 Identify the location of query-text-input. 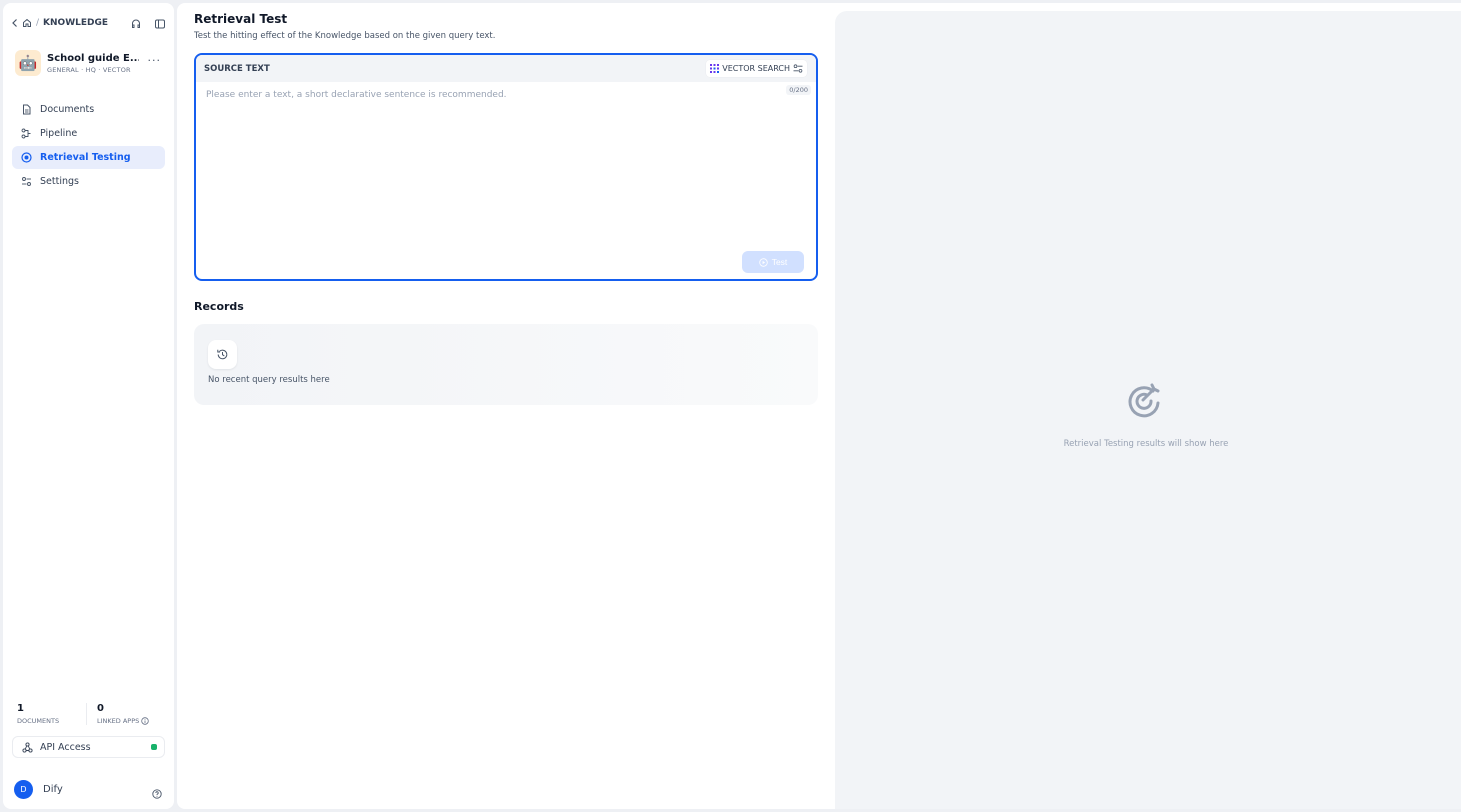
(486, 95).